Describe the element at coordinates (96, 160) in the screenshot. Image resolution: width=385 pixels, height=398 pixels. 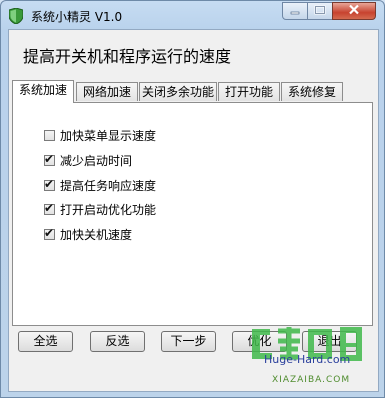
I see `option-label: 减少启动时间` at that location.